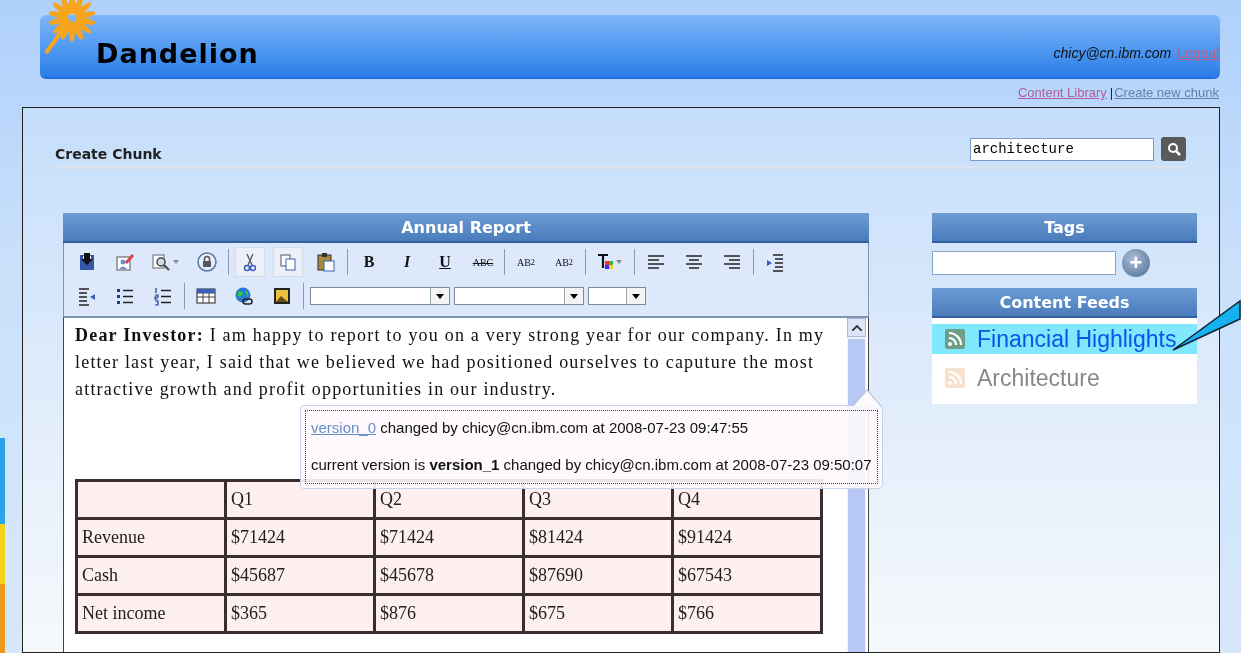 The width and height of the screenshot is (1241, 653). I want to click on tag-input-field, so click(1024, 263).